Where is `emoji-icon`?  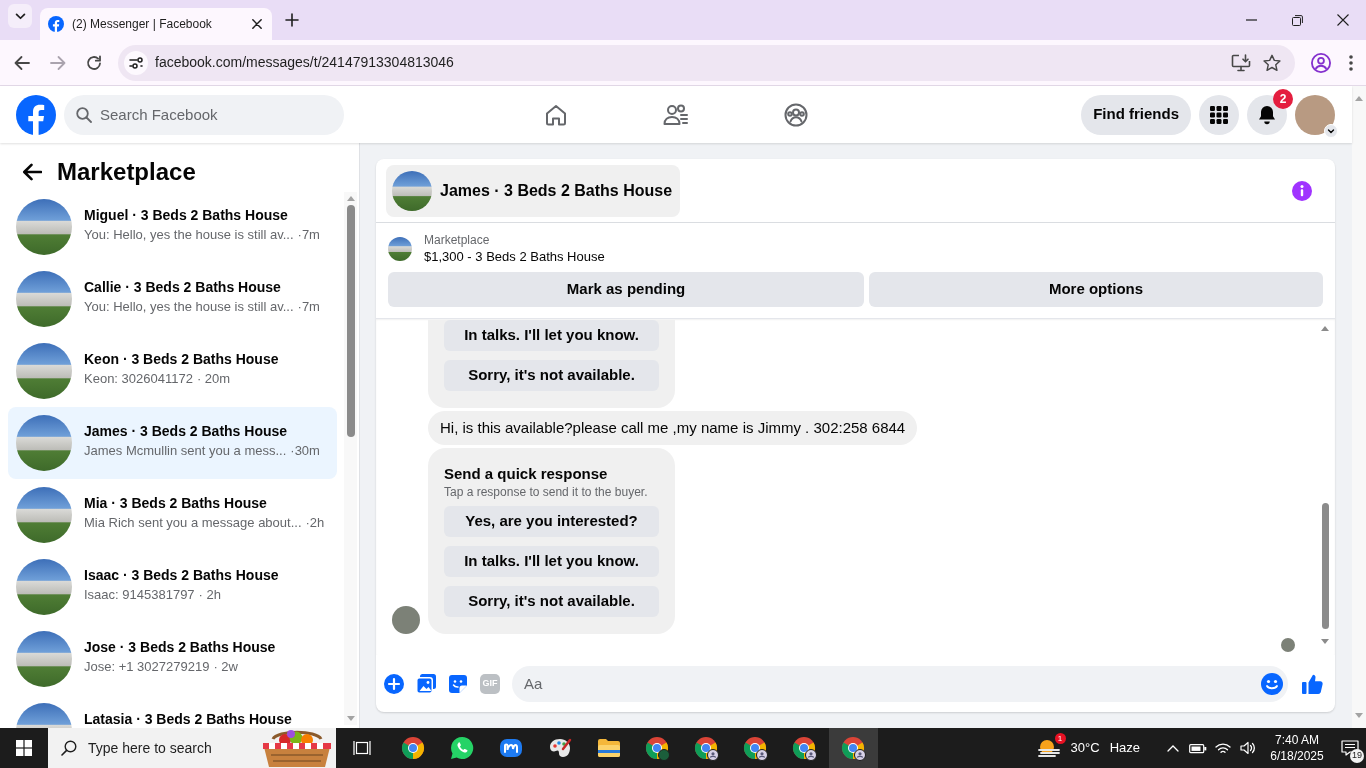
emoji-icon is located at coordinates (1272, 683).